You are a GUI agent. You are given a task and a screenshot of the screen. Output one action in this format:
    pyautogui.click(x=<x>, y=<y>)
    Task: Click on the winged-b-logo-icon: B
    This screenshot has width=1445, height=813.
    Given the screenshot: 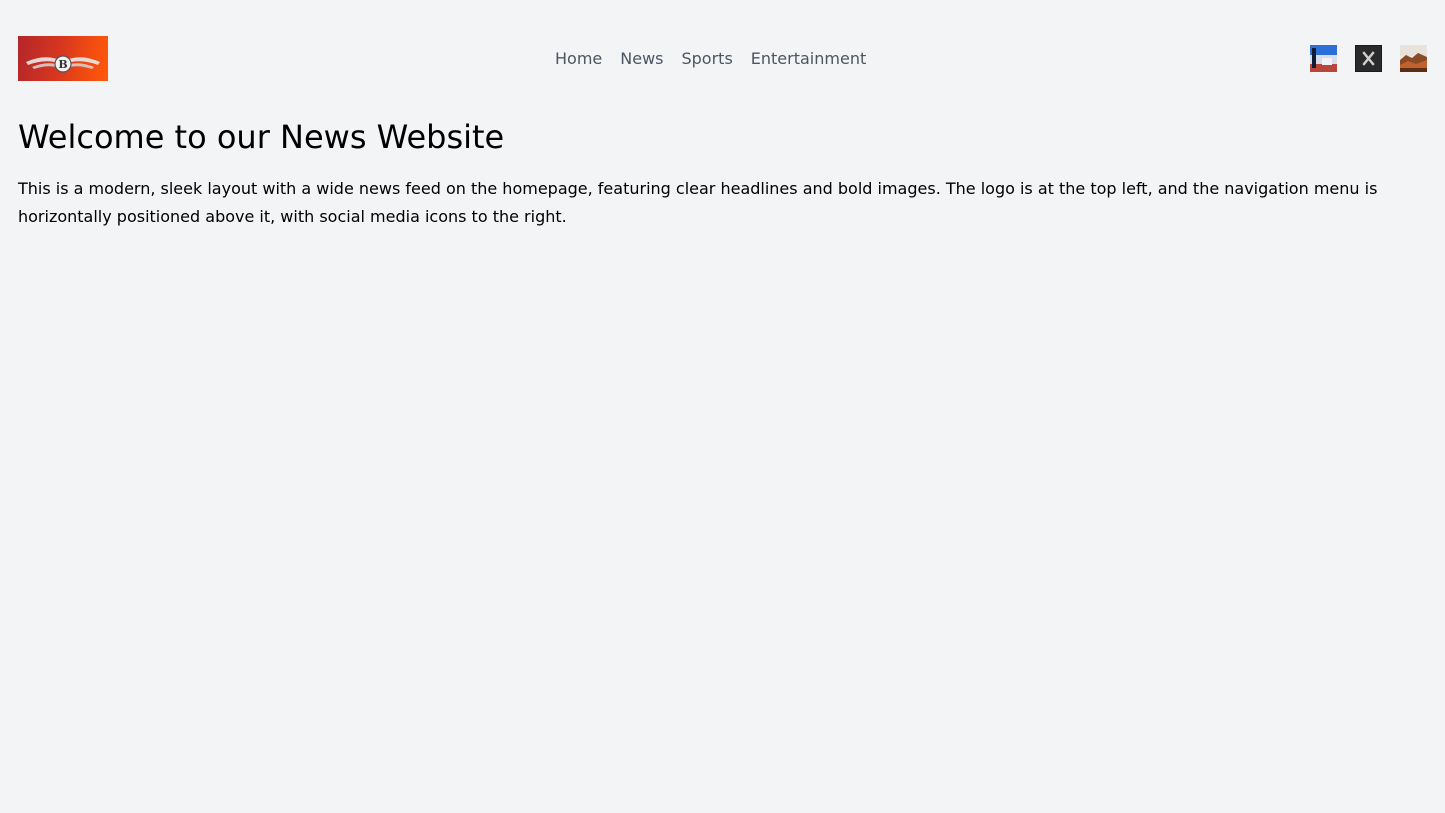 What is the action you would take?
    pyautogui.click(x=63, y=64)
    